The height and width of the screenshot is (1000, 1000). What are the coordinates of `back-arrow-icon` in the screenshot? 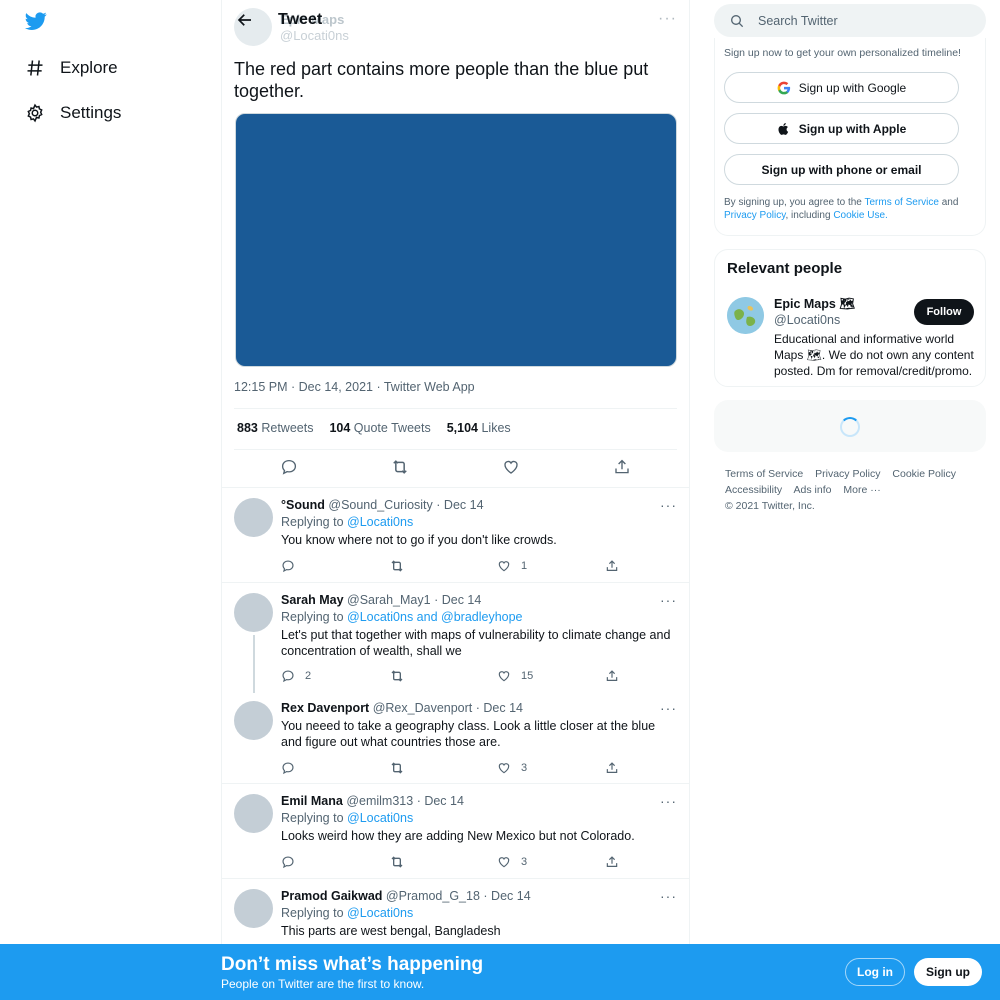 It's located at (245, 20).